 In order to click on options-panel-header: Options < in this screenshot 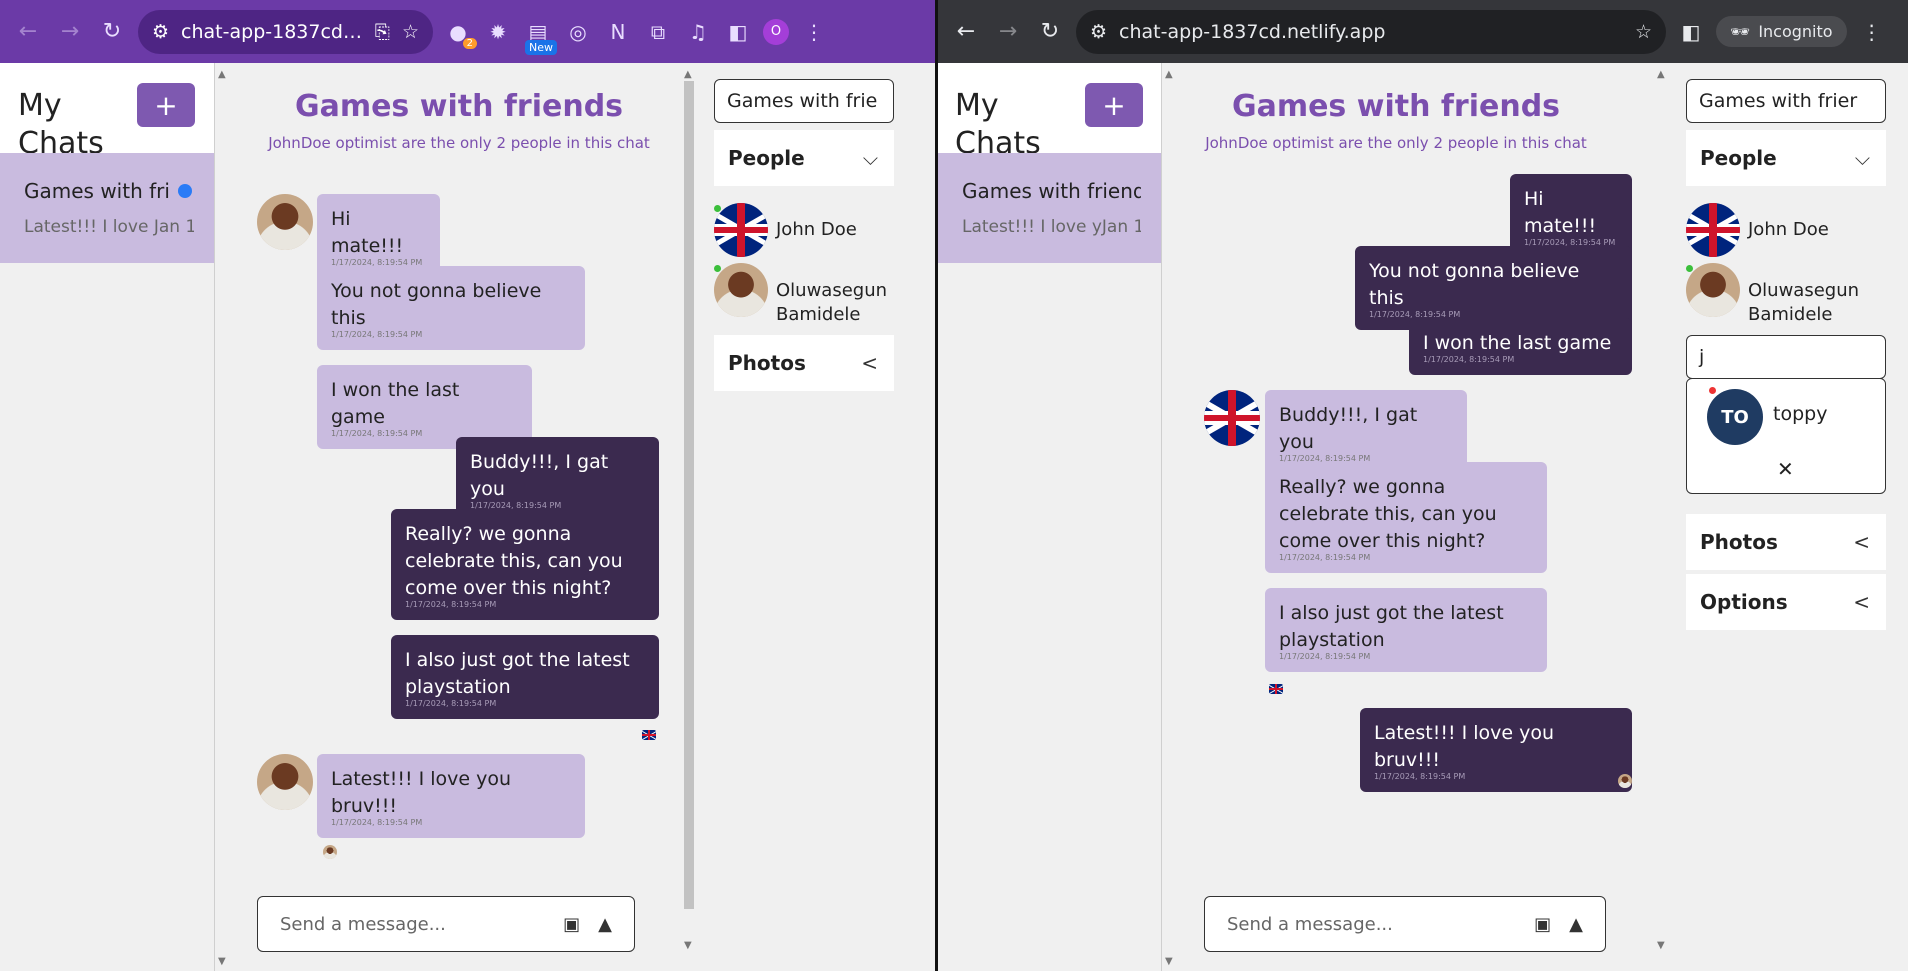, I will do `click(1786, 602)`.